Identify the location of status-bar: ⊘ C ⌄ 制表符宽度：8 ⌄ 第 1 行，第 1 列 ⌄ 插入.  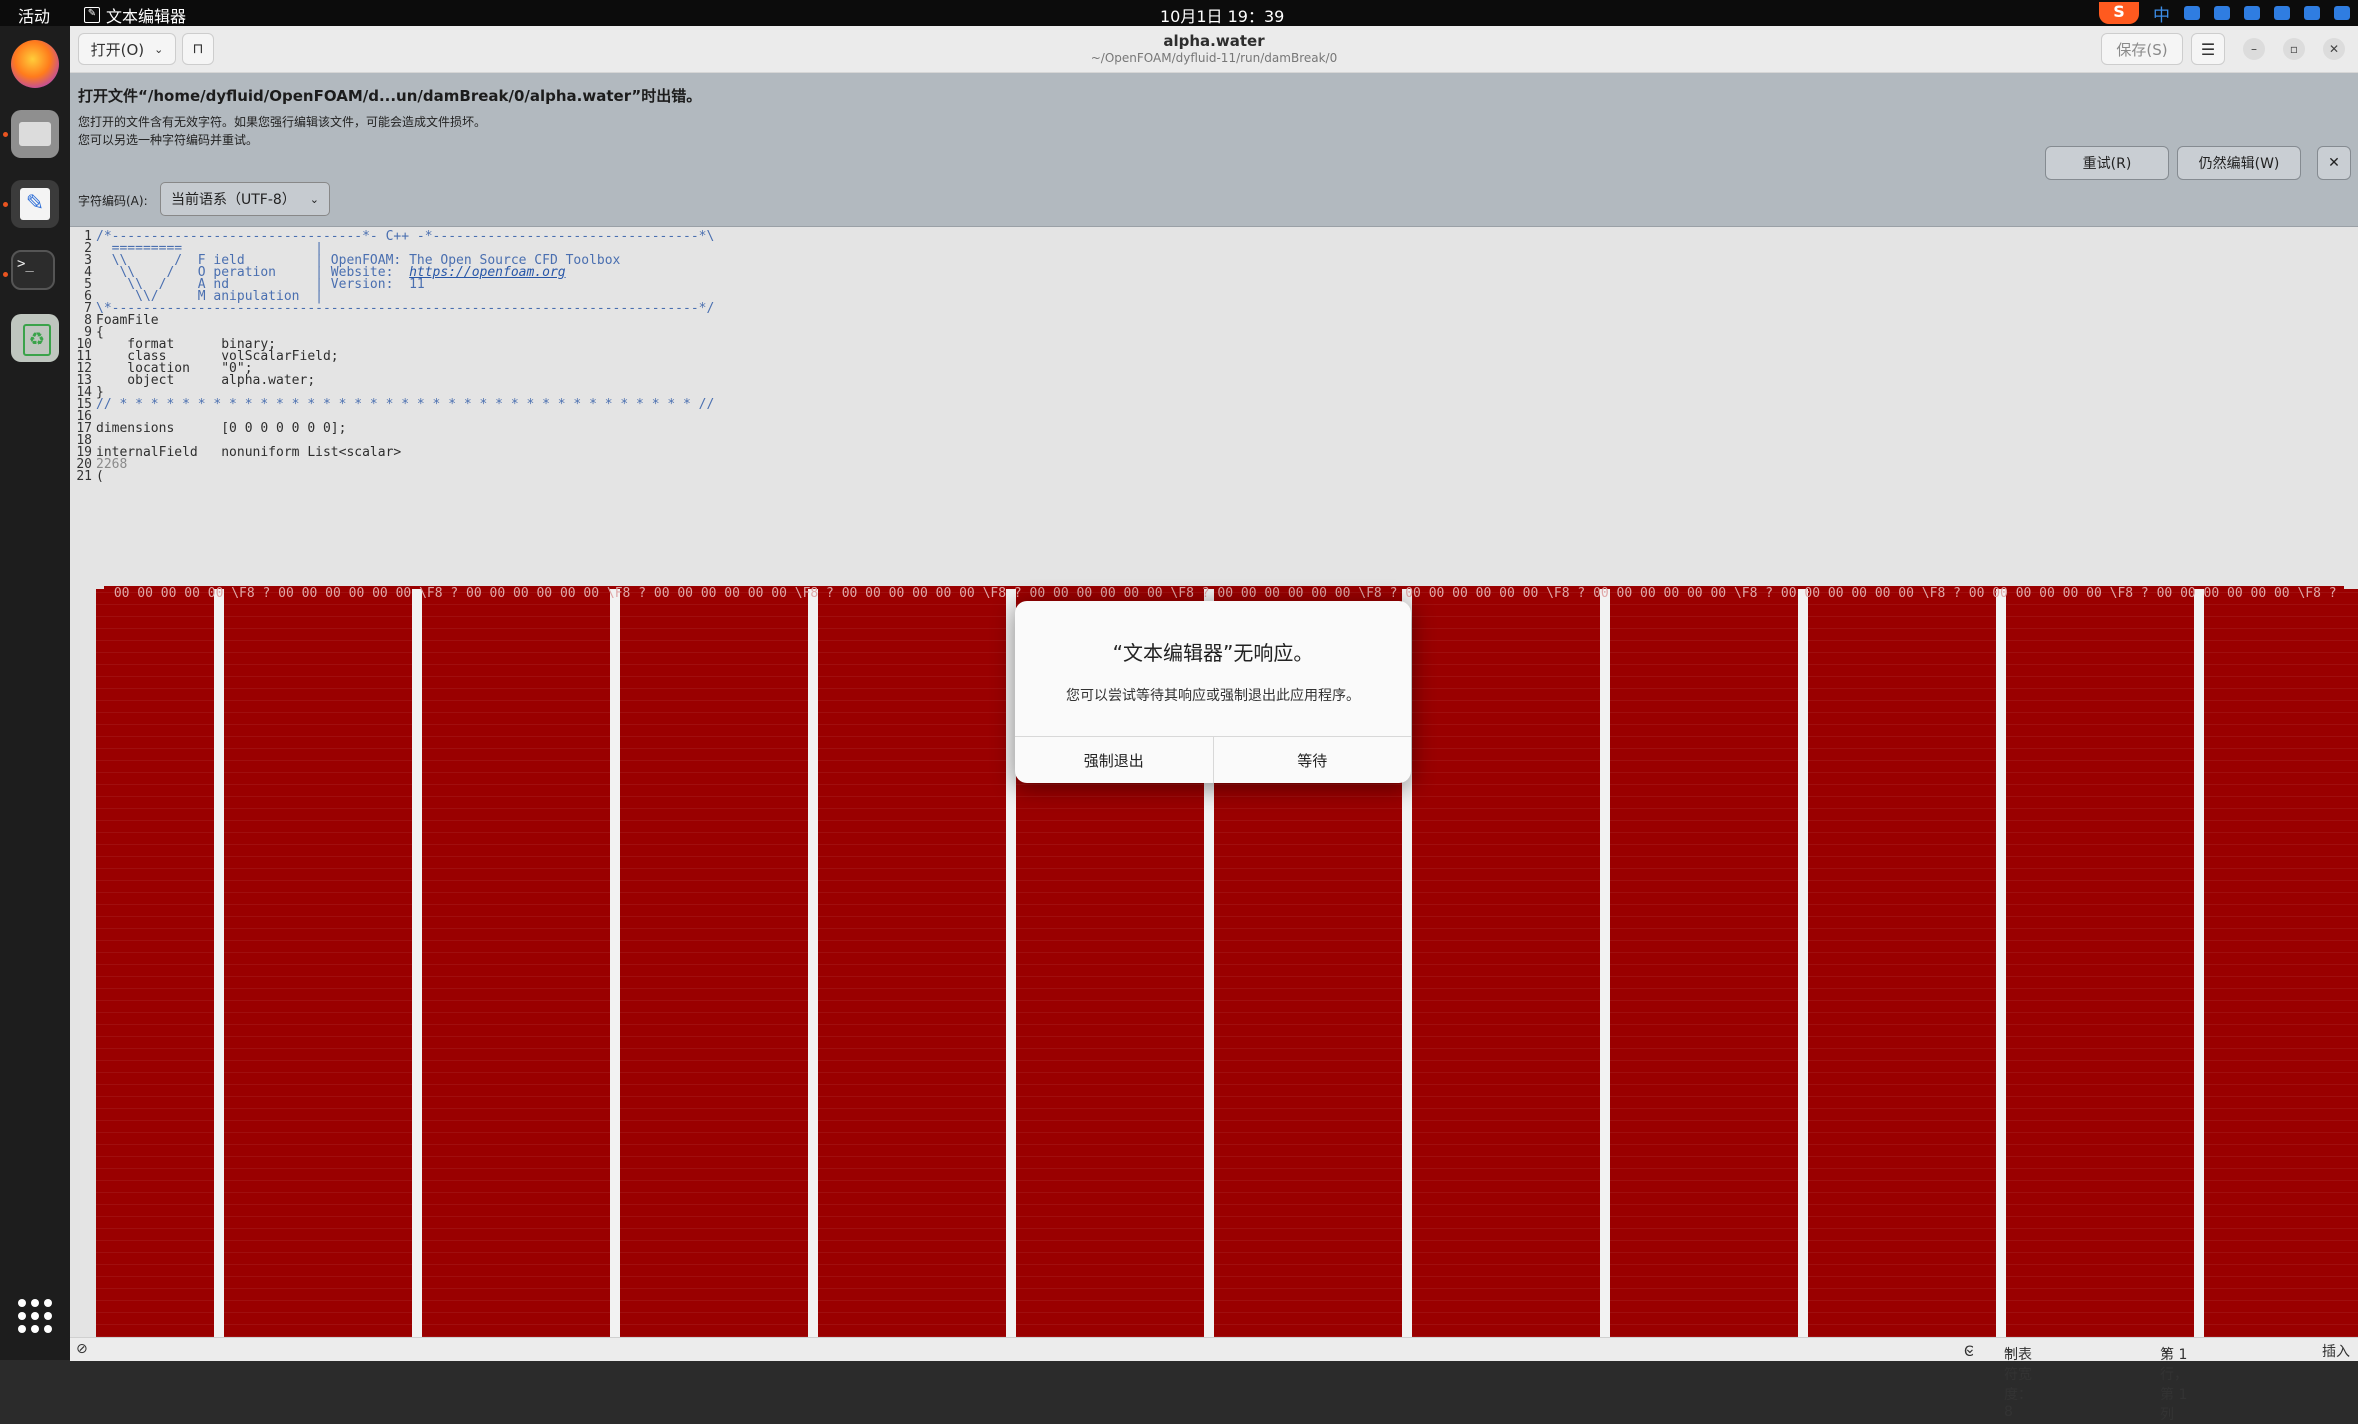
(1214, 1380).